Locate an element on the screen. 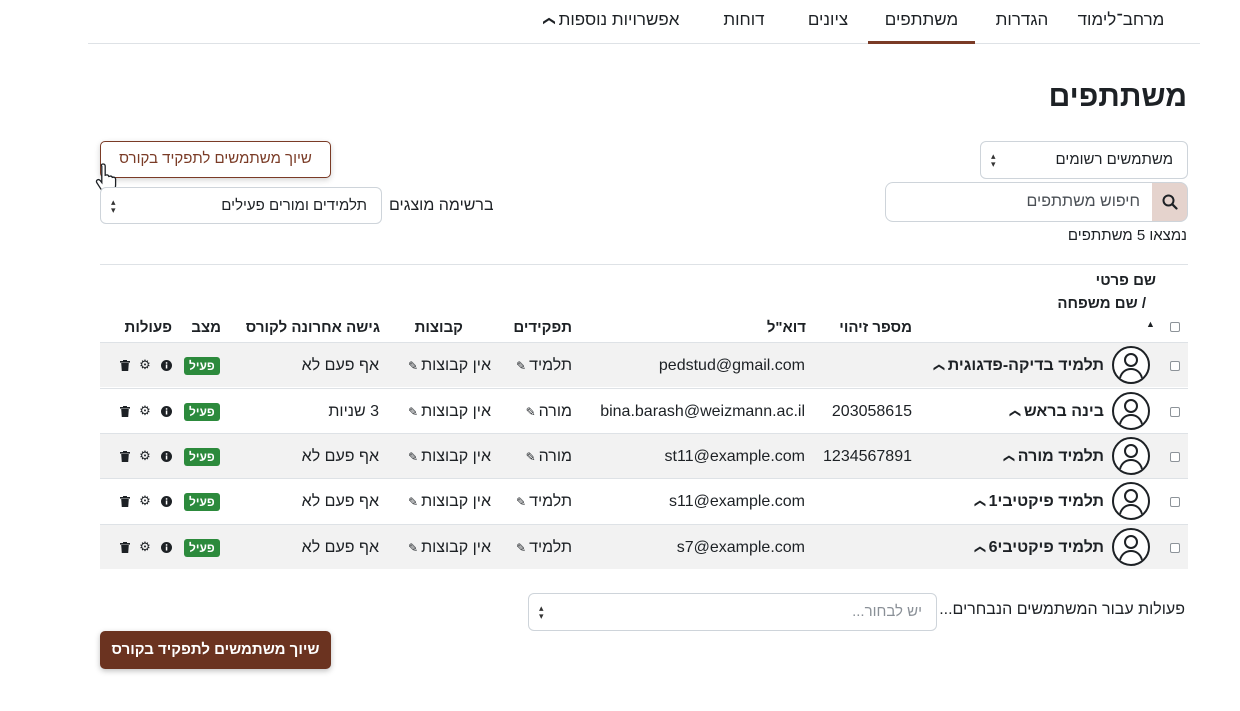 The width and height of the screenshot is (1240, 711). tab-more-options: אפשרויות נוספות❯ is located at coordinates (612, 22).